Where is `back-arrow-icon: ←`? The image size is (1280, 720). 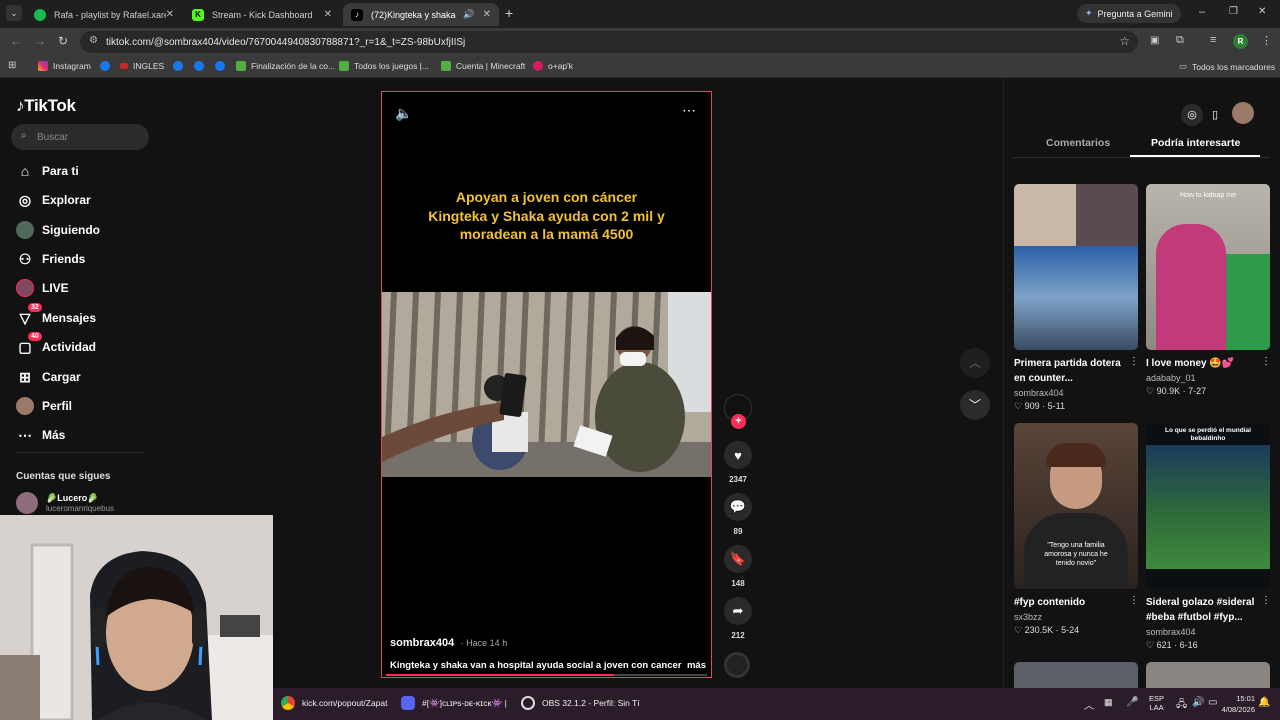 back-arrow-icon: ← is located at coordinates (16, 41).